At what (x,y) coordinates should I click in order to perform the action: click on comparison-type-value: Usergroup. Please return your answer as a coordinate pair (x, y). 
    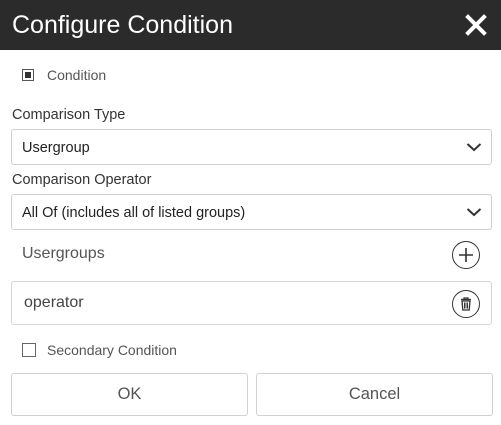
    Looking at the image, I should click on (56, 148).